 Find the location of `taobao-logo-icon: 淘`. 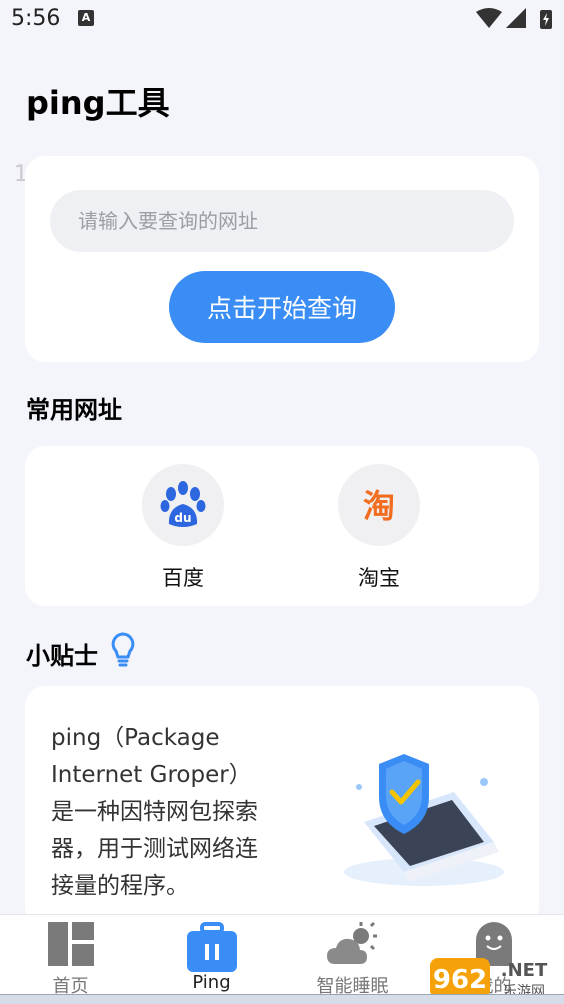

taobao-logo-icon: 淘 is located at coordinates (379, 505).